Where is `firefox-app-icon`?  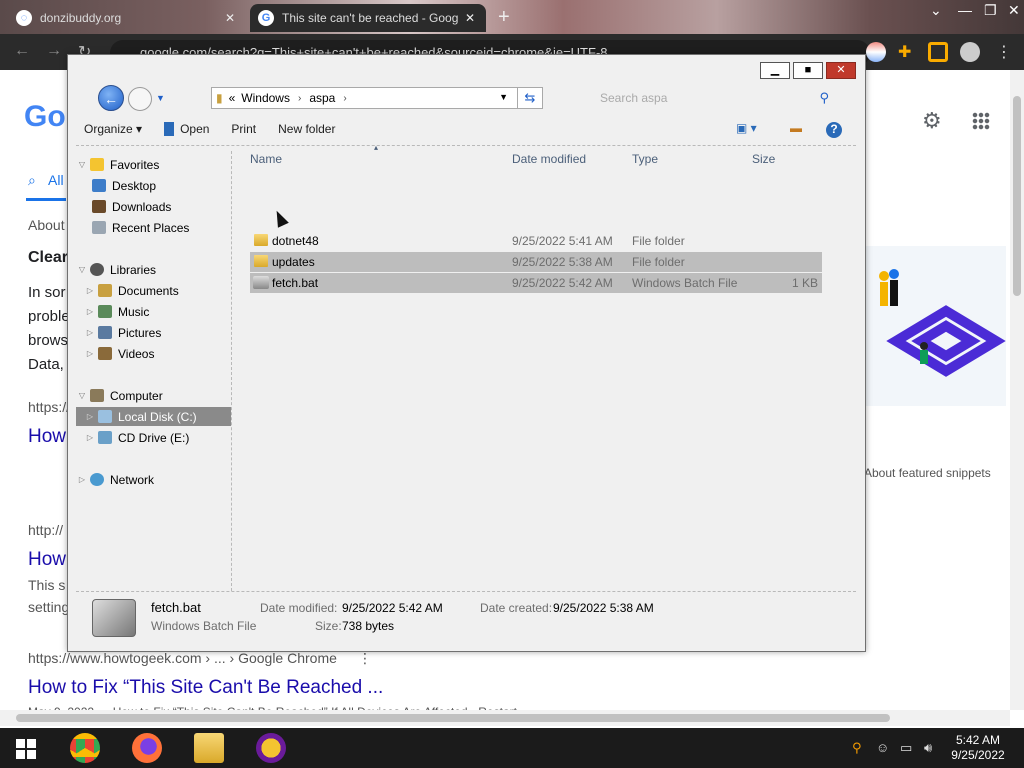 firefox-app-icon is located at coordinates (147, 748).